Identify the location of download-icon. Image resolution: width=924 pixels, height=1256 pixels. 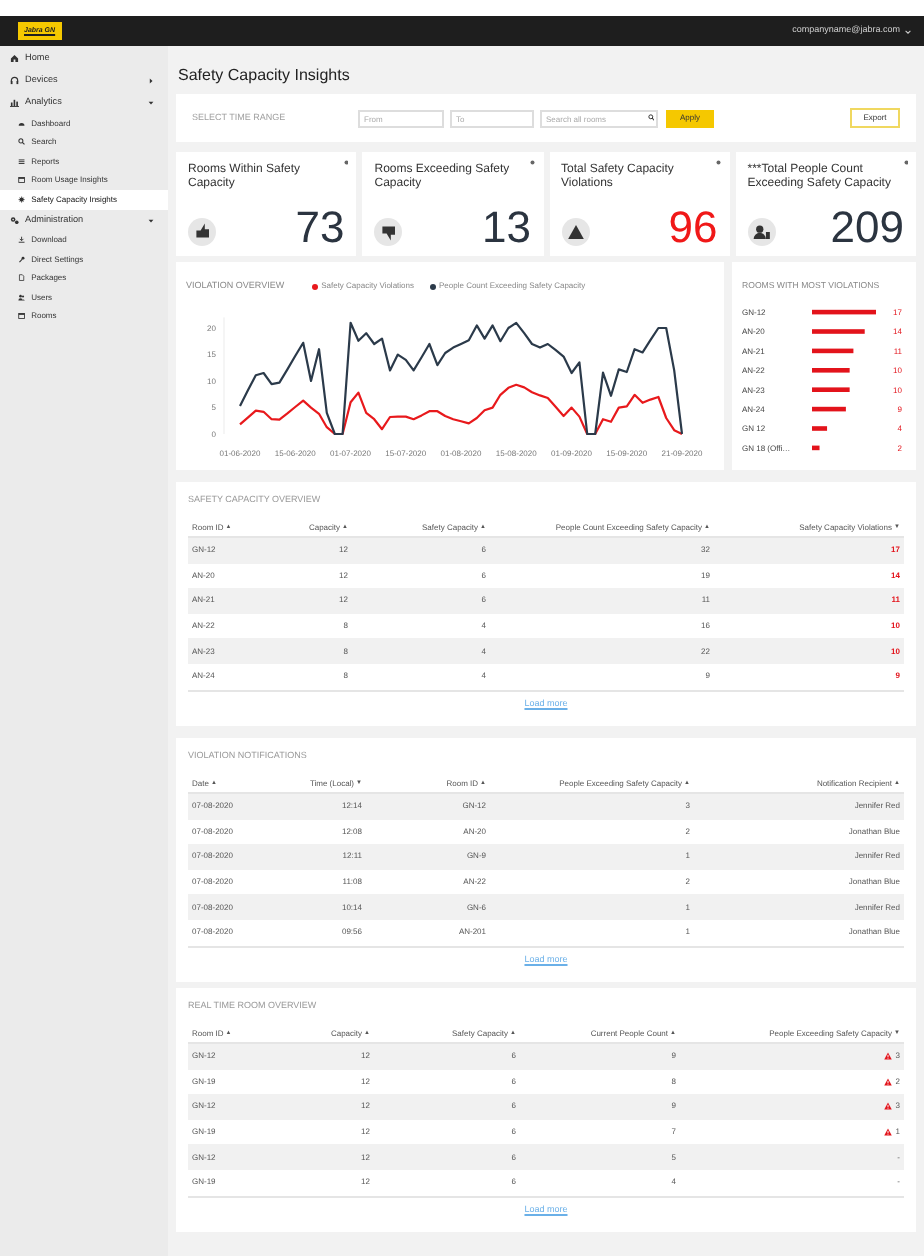
(22, 240).